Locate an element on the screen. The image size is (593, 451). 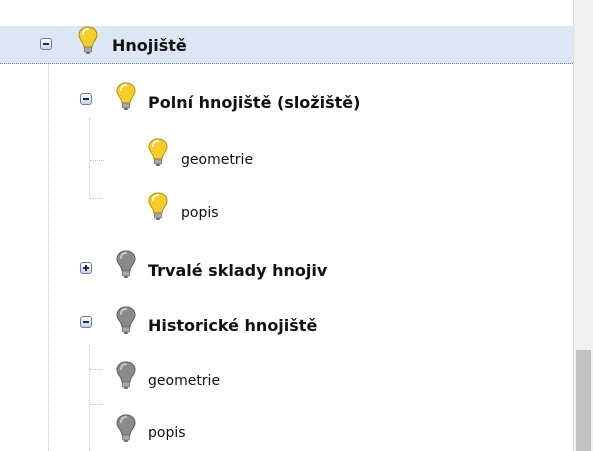
tree-node-label: Hnojiště is located at coordinates (149, 45).